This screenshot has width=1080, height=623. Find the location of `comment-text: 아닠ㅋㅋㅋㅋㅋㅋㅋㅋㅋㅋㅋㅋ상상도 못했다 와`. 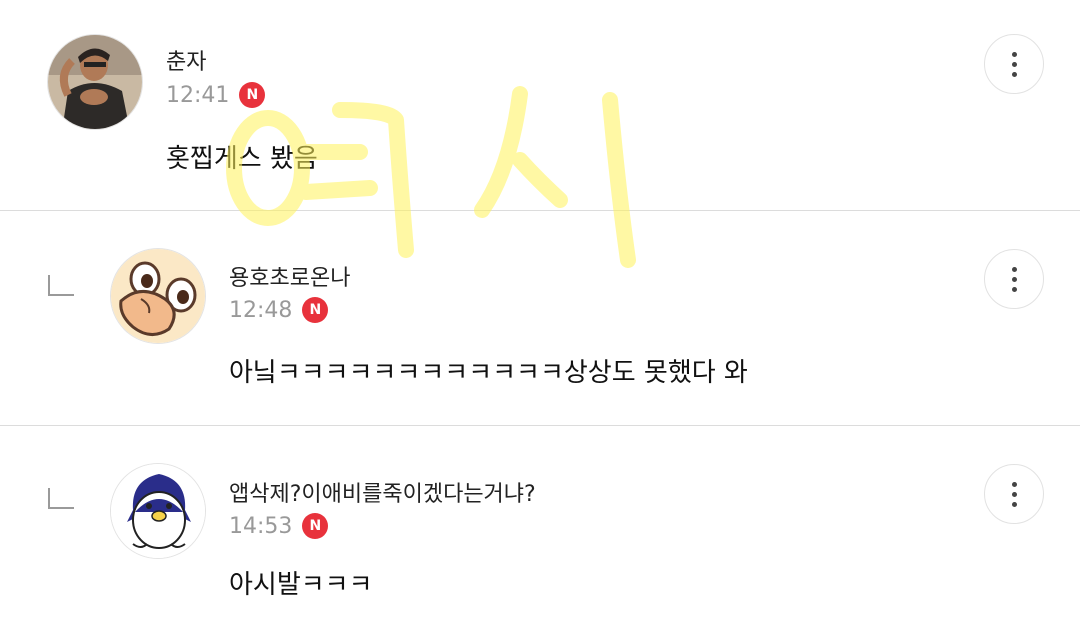

comment-text: 아닠ㅋㅋㅋㅋㅋㅋㅋㅋㅋㅋㅋㅋ상상도 못했다 와 is located at coordinates (488, 373).